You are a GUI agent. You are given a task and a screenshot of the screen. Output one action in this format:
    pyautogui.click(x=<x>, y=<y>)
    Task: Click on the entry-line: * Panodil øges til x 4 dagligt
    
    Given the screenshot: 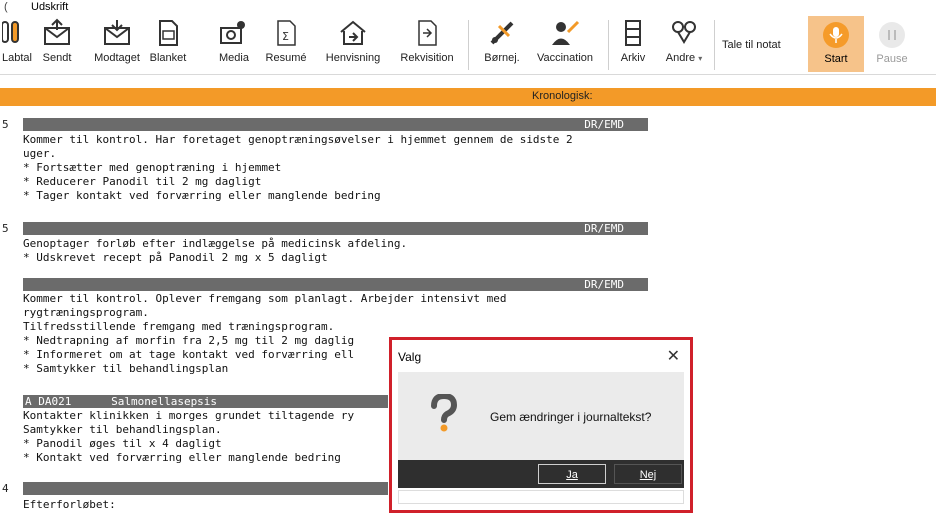 What is the action you would take?
    pyautogui.click(x=122, y=443)
    